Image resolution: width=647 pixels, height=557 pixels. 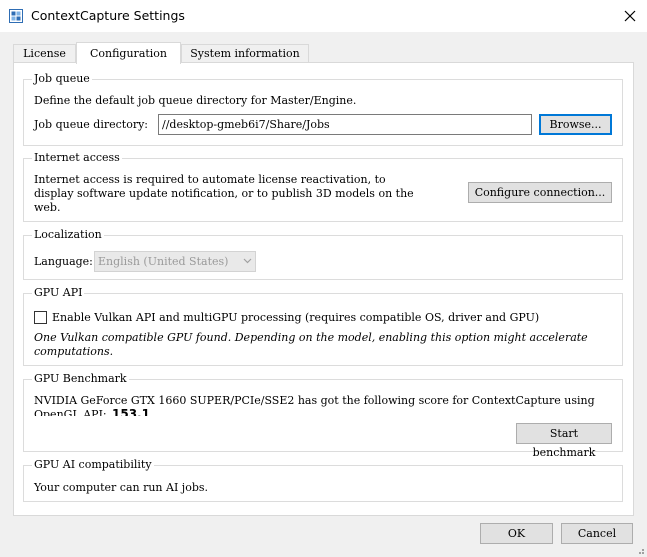 What do you see at coordinates (163, 261) in the screenshot?
I see `language-value: English (United States)` at bounding box center [163, 261].